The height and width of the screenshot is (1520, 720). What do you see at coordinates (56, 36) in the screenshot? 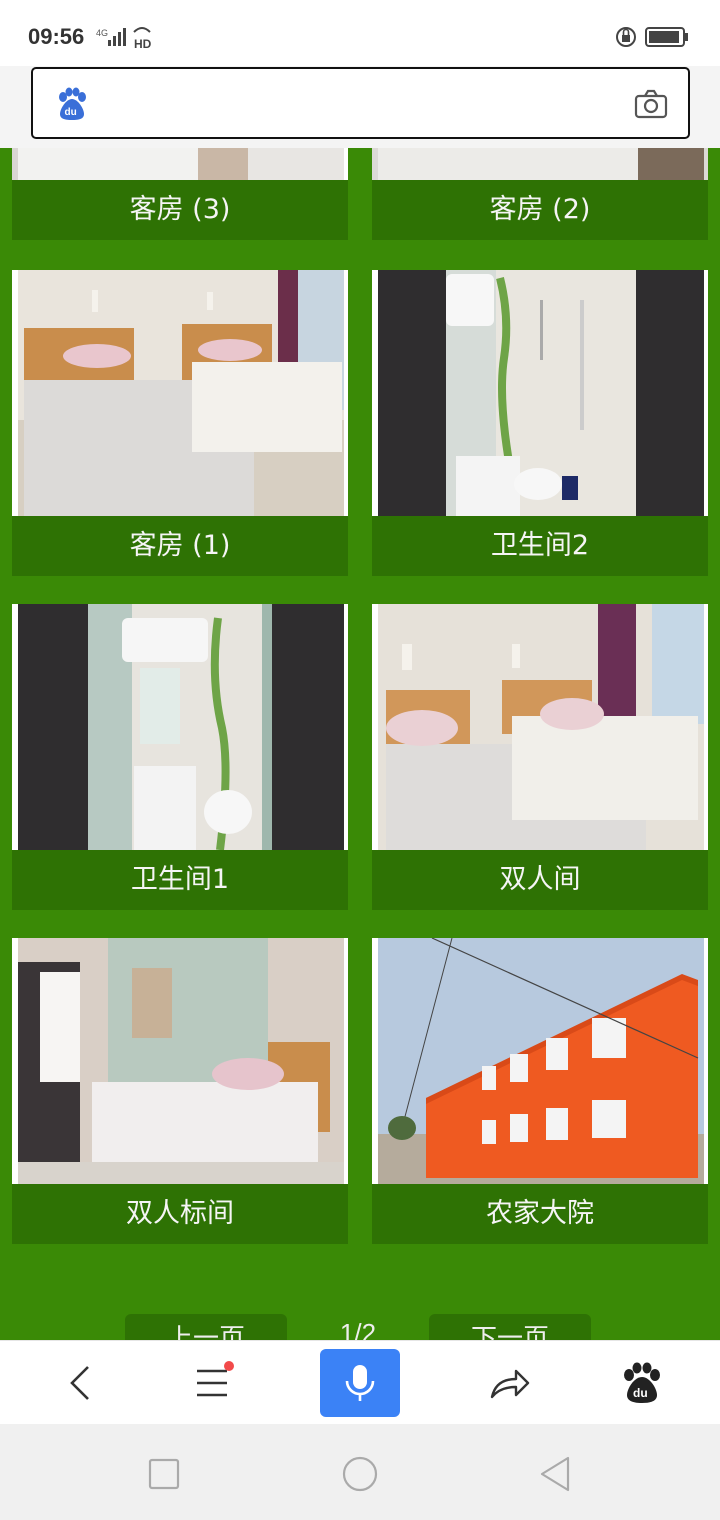
I see `status-time: 09:56` at bounding box center [56, 36].